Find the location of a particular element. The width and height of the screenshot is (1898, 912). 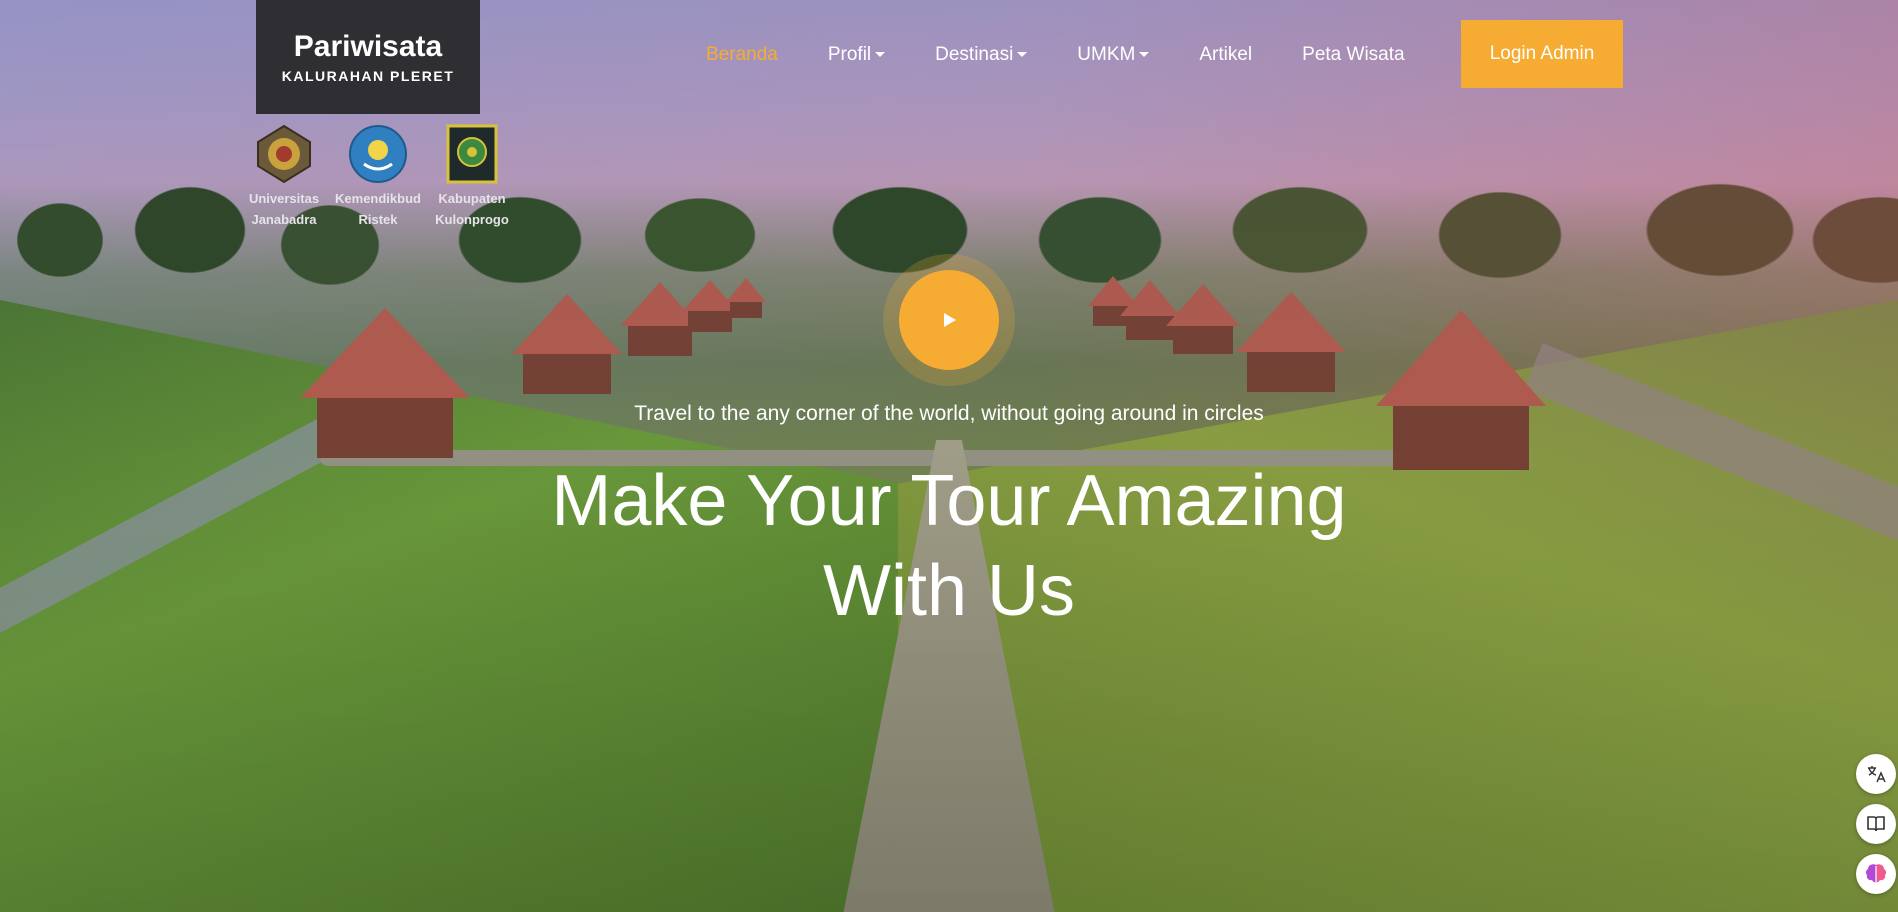

nav-home: Beranda is located at coordinates (742, 55).